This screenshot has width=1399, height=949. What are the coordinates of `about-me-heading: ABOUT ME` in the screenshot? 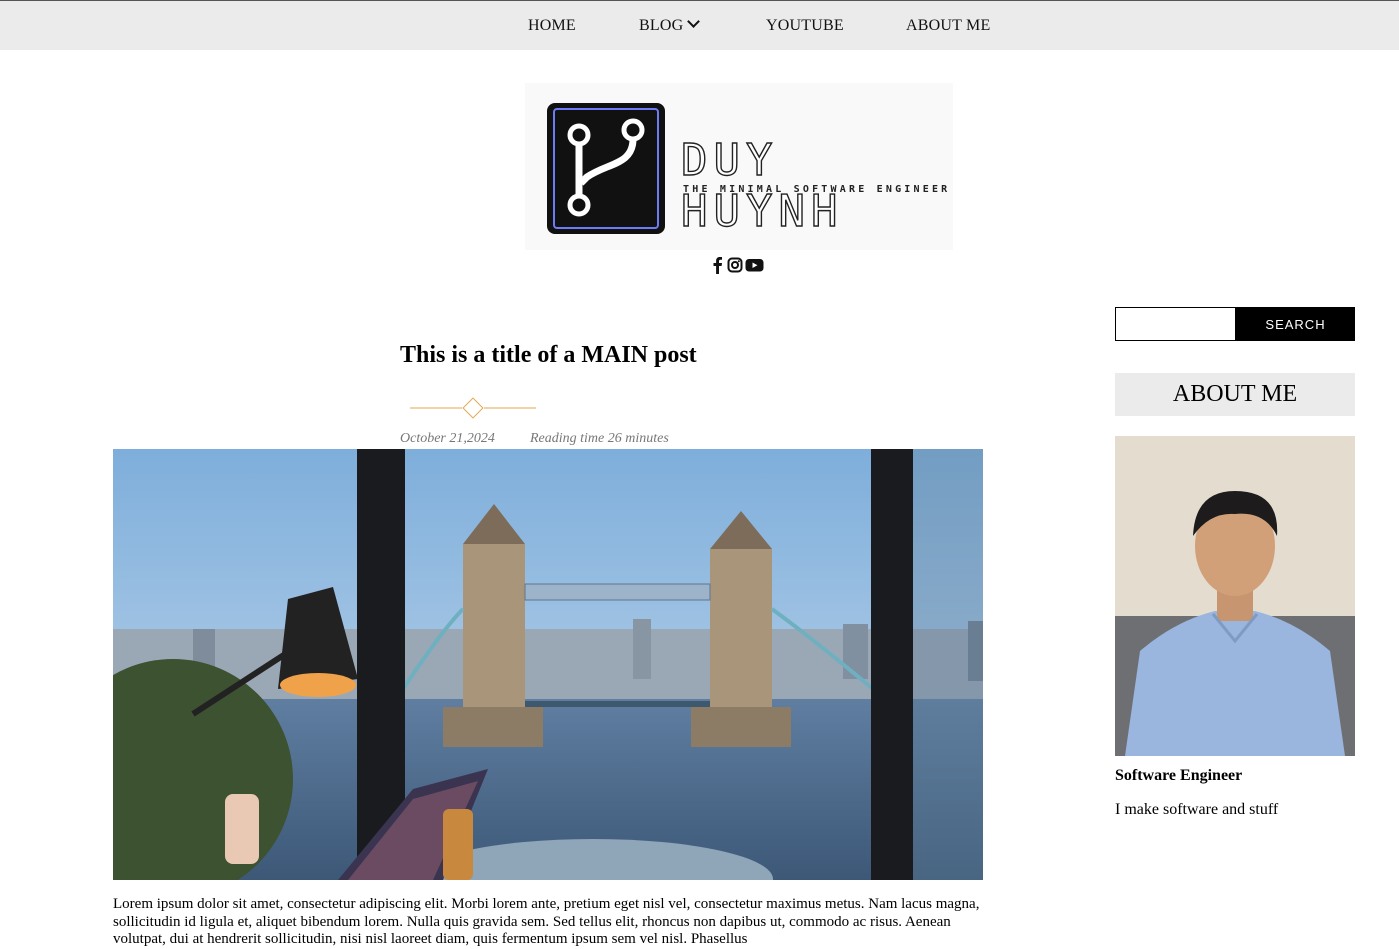 It's located at (1235, 394).